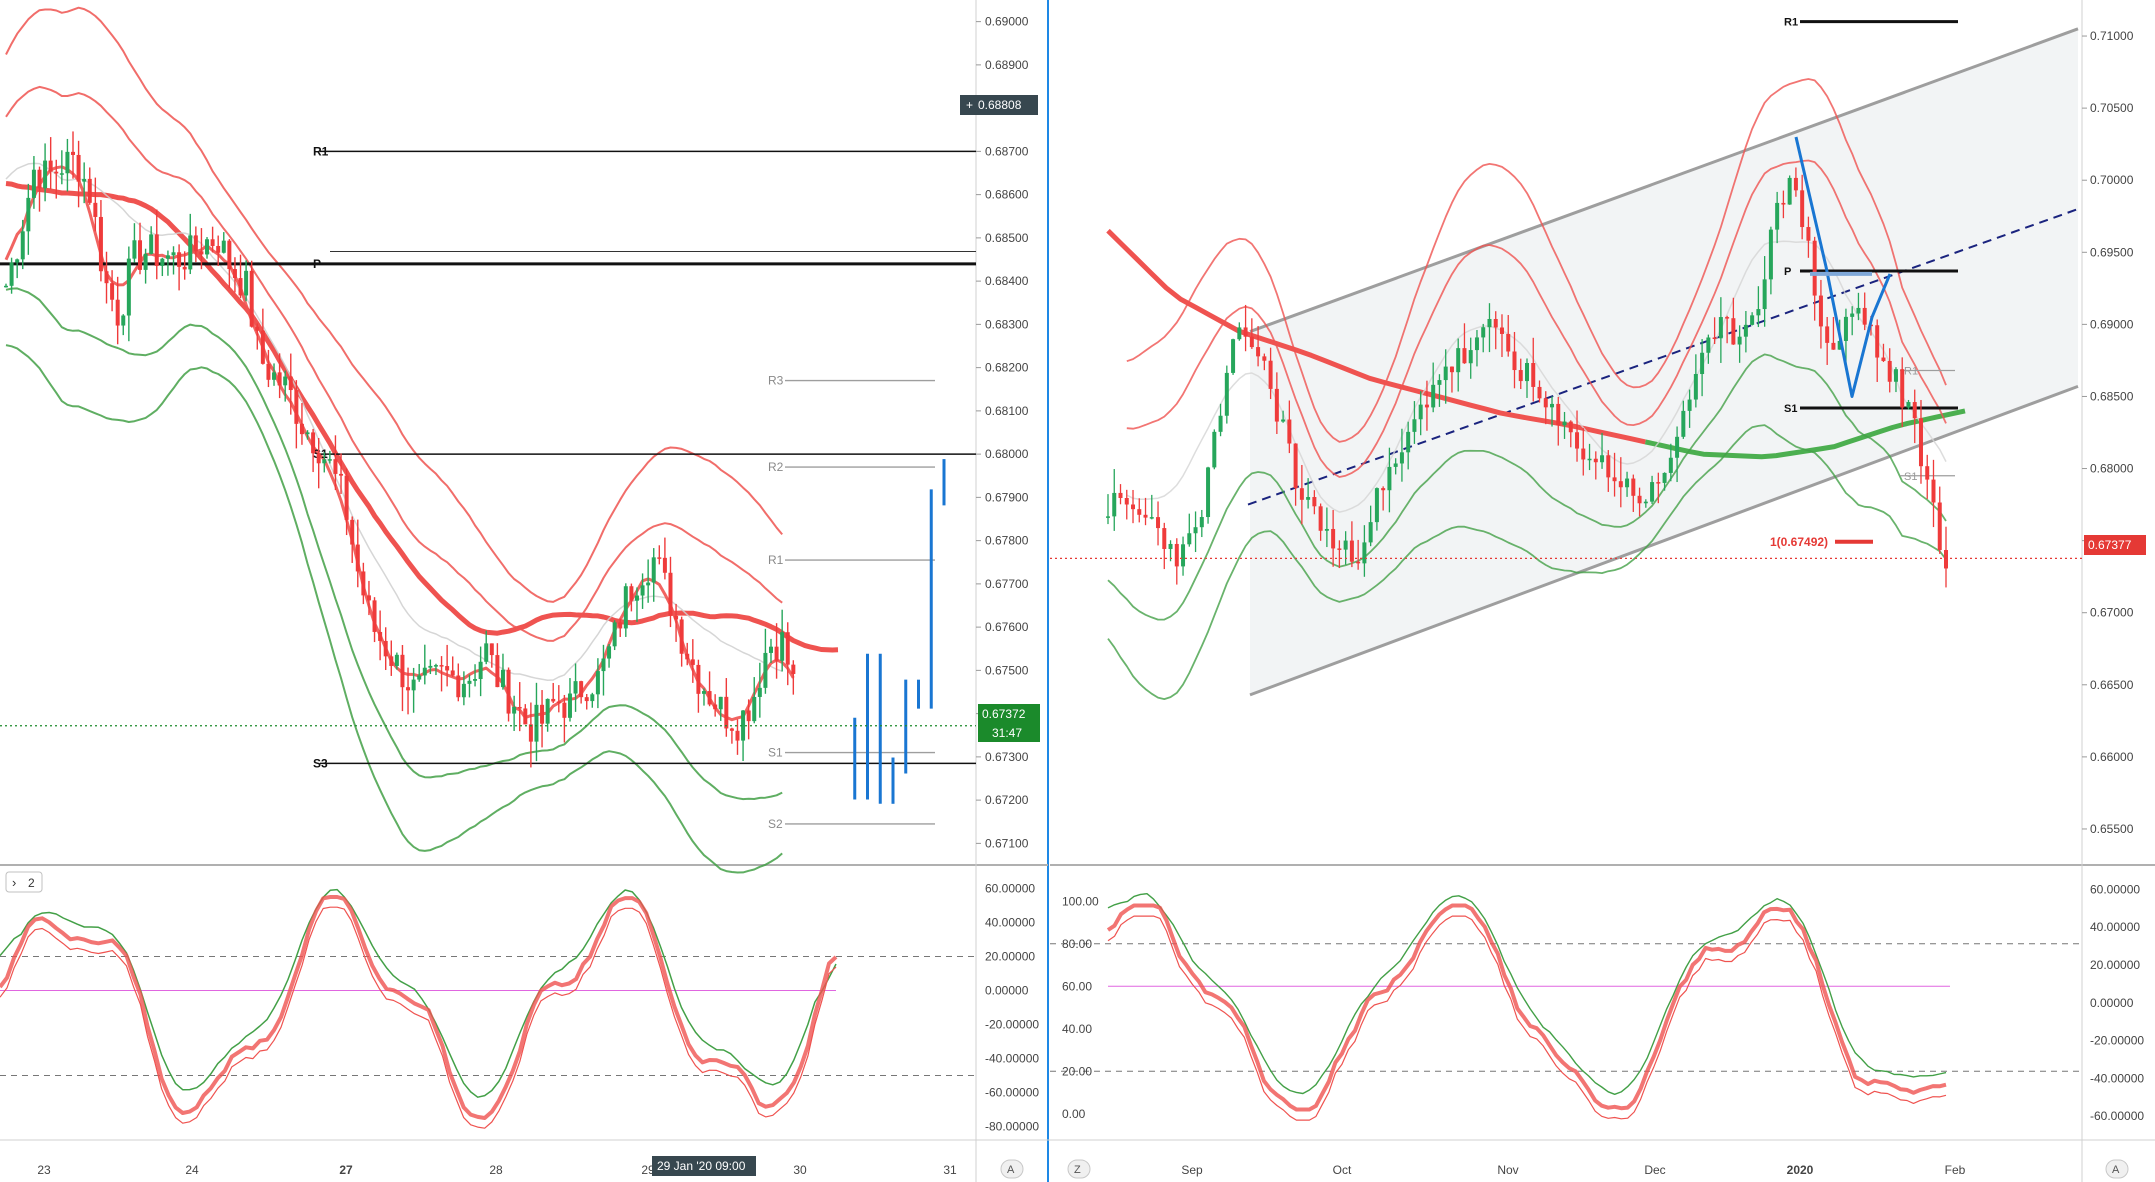 The height and width of the screenshot is (1182, 2155). I want to click on price-axis-label: 0.68900, so click(1007, 65).